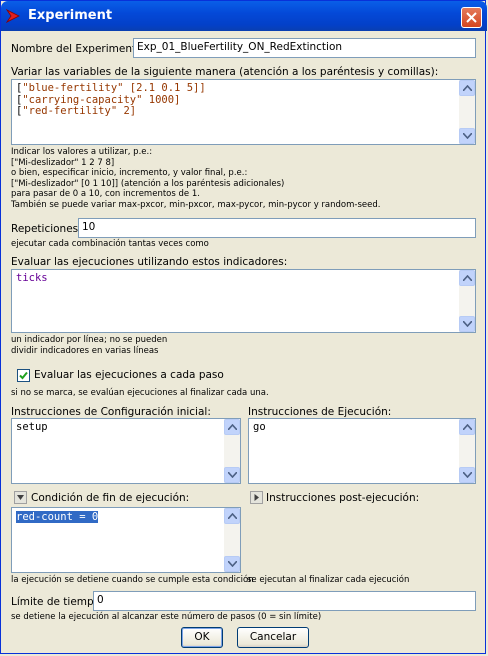 The image size is (488, 656). I want to click on stop-condition-toggle, so click(20, 497).